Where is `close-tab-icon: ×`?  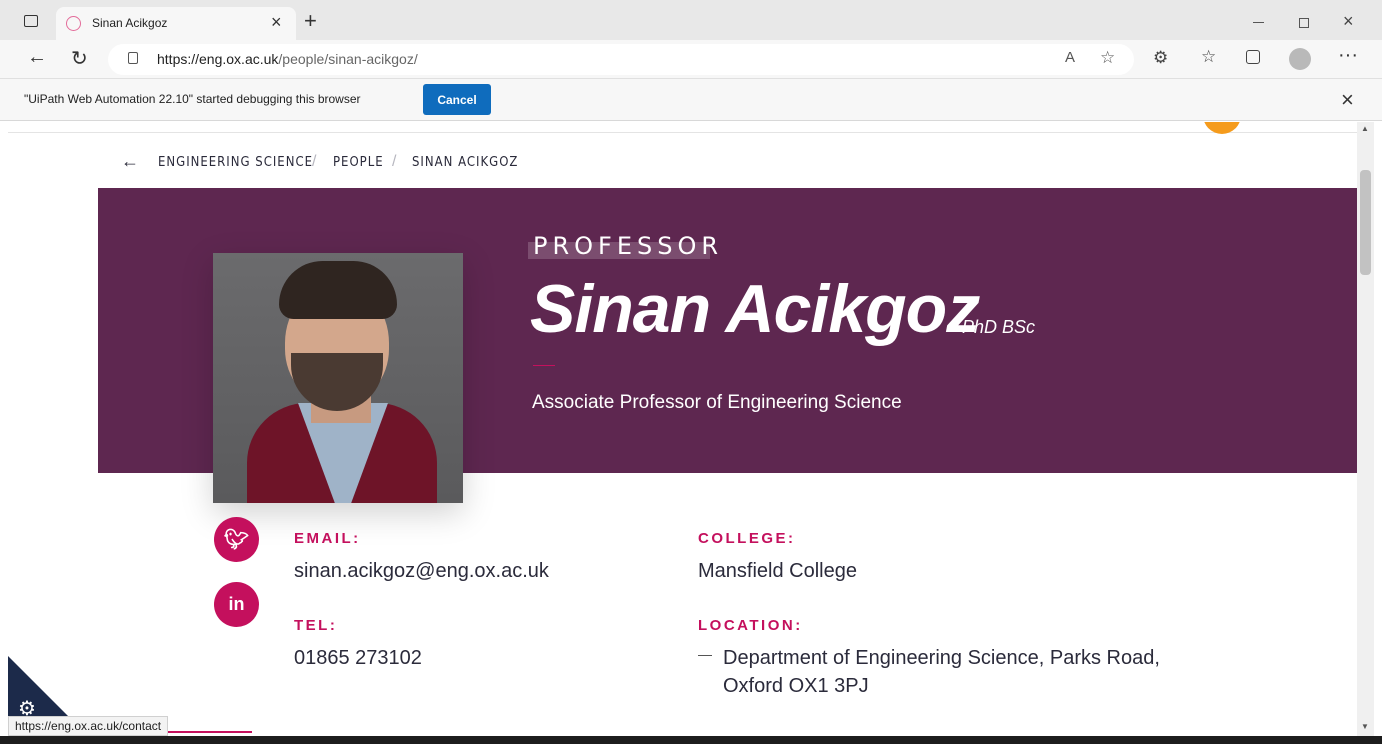
close-tab-icon: × is located at coordinates (276, 22).